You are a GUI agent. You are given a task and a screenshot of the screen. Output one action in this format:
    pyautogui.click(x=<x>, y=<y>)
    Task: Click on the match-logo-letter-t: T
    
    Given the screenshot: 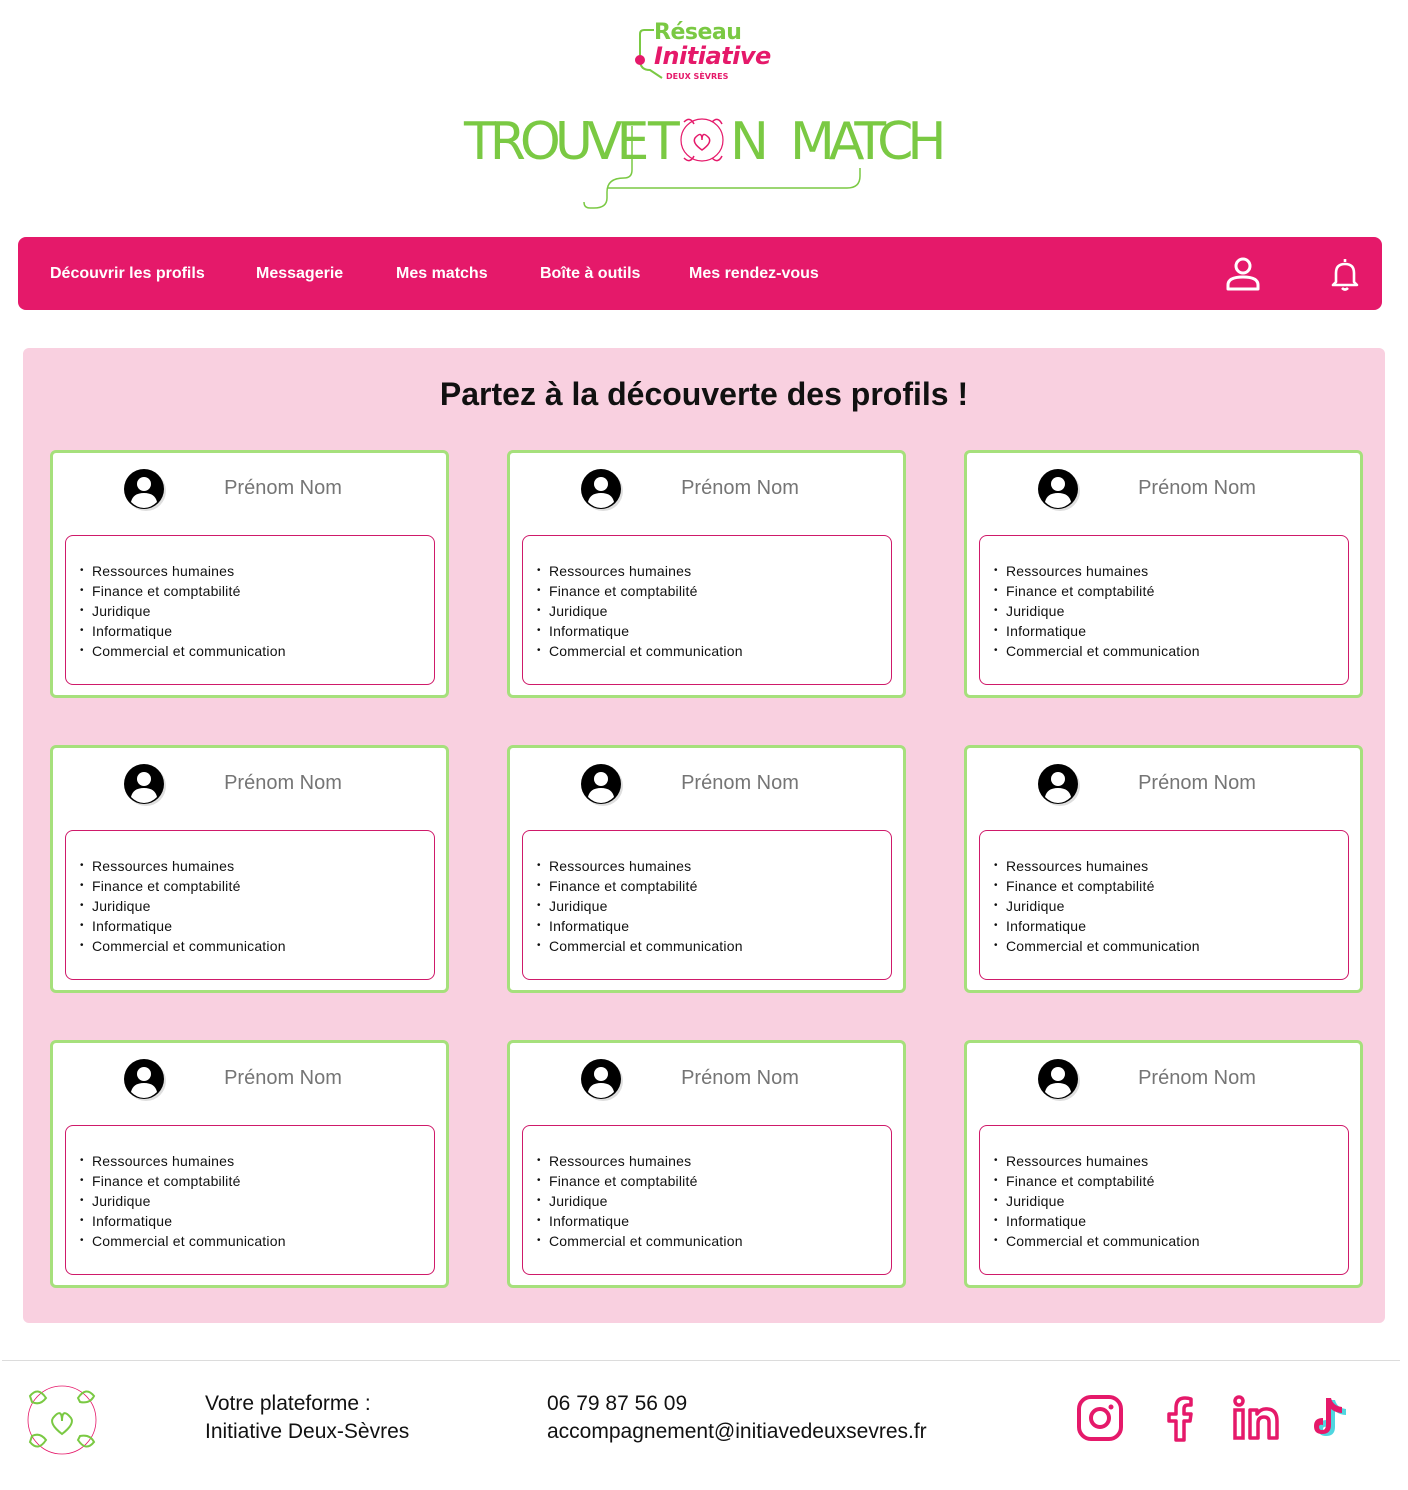 What is the action you would take?
    pyautogui.click(x=664, y=142)
    